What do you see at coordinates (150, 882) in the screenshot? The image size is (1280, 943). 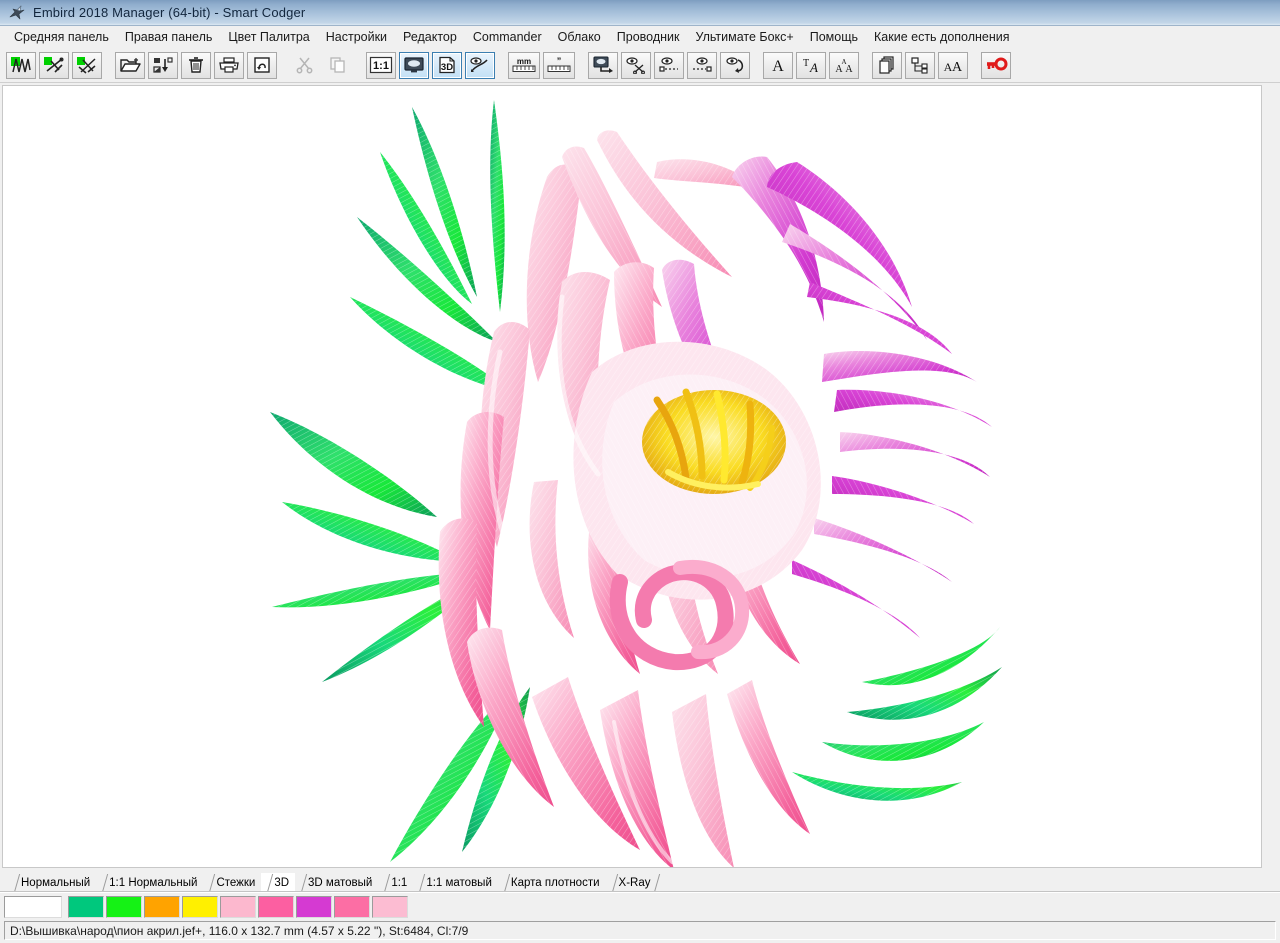 I see `tab-1-1-normal: 1:1 Нормальный` at bounding box center [150, 882].